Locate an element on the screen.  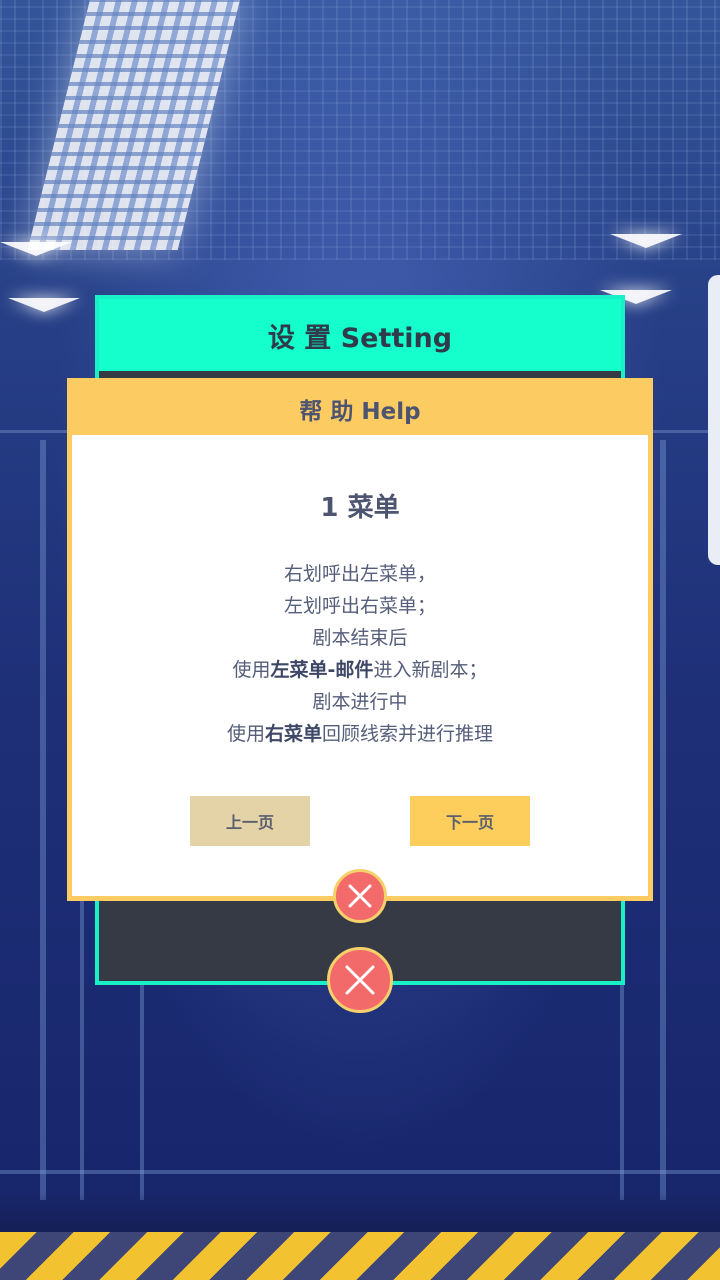
help-line: 使用左菜单-邮件进入新剧本； is located at coordinates (360, 670).